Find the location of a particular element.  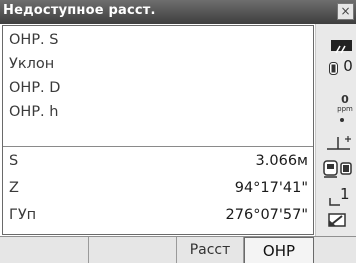

field-label-slope: Уклон is located at coordinates (32, 64).